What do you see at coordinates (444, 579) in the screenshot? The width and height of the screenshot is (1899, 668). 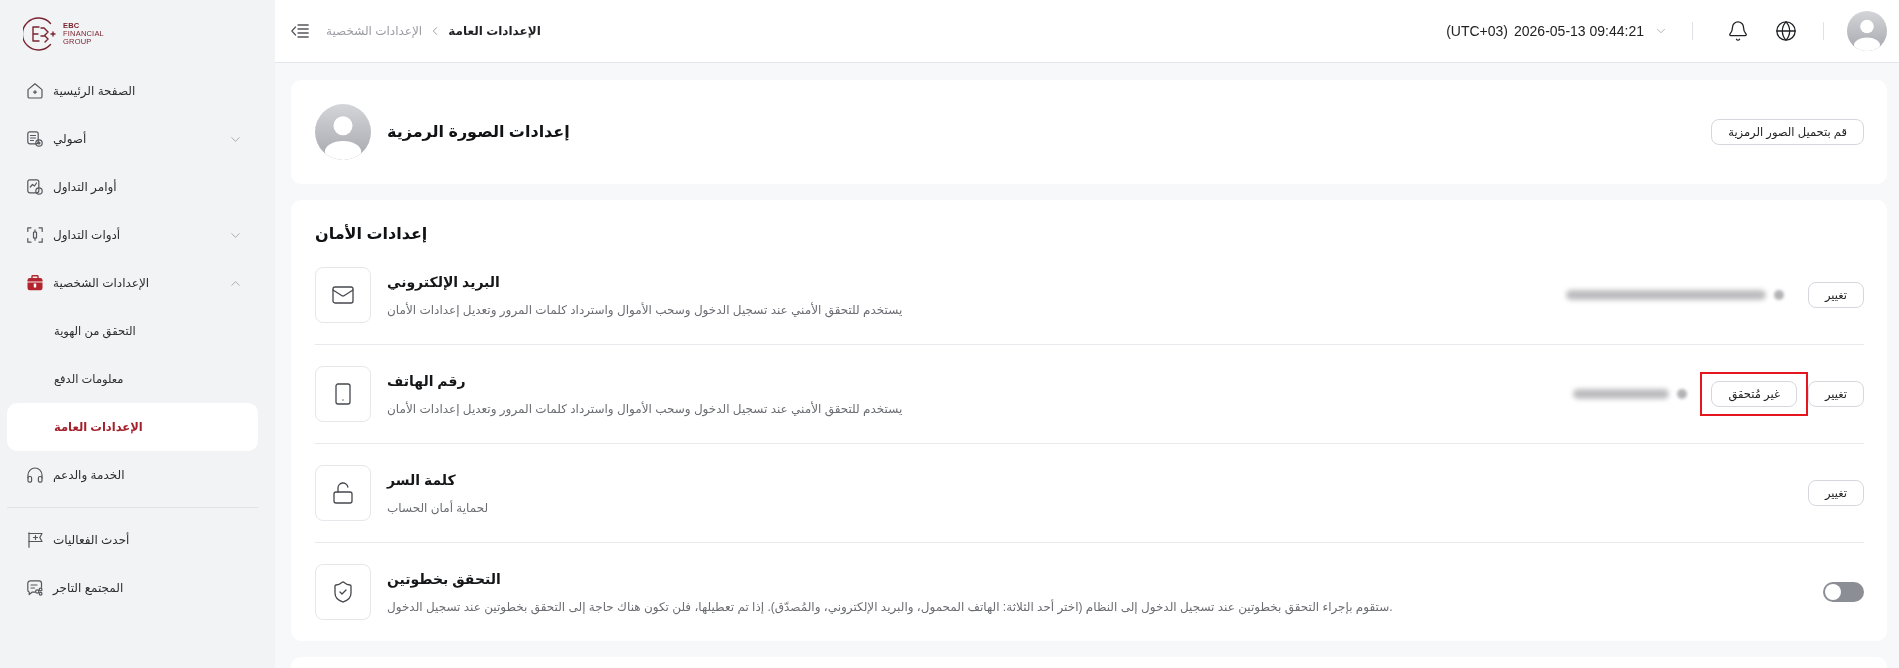 I see `setting-title: التحقق بخطوتين` at bounding box center [444, 579].